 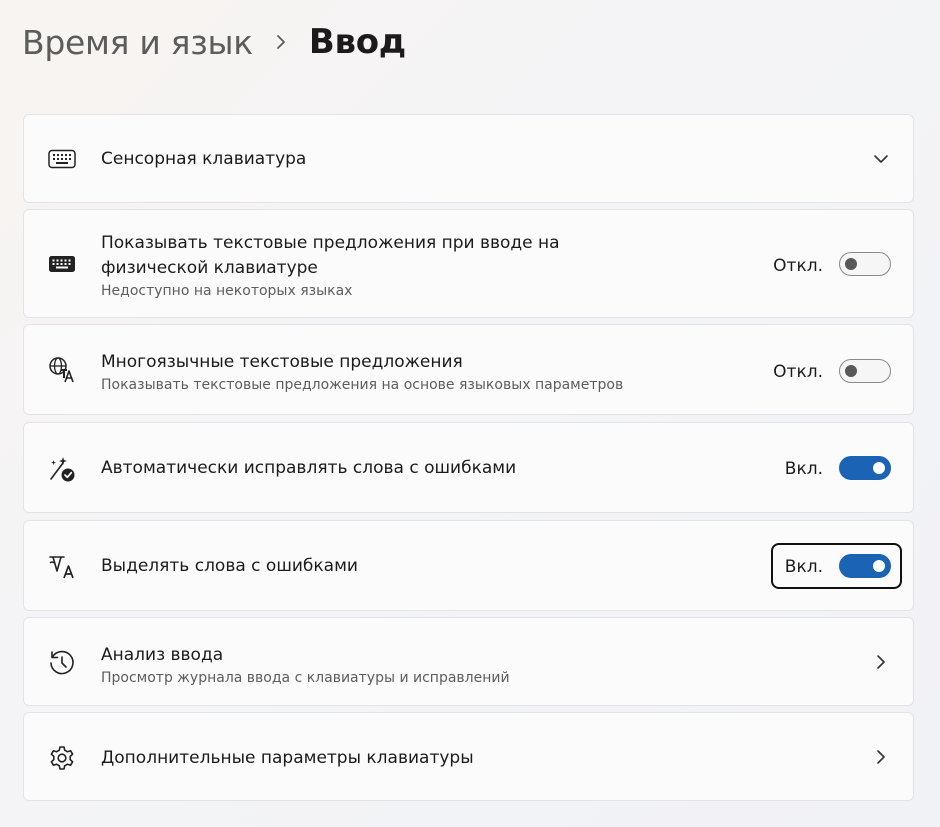 I want to click on setting-title: Выделять слова с ошибками, so click(x=229, y=566).